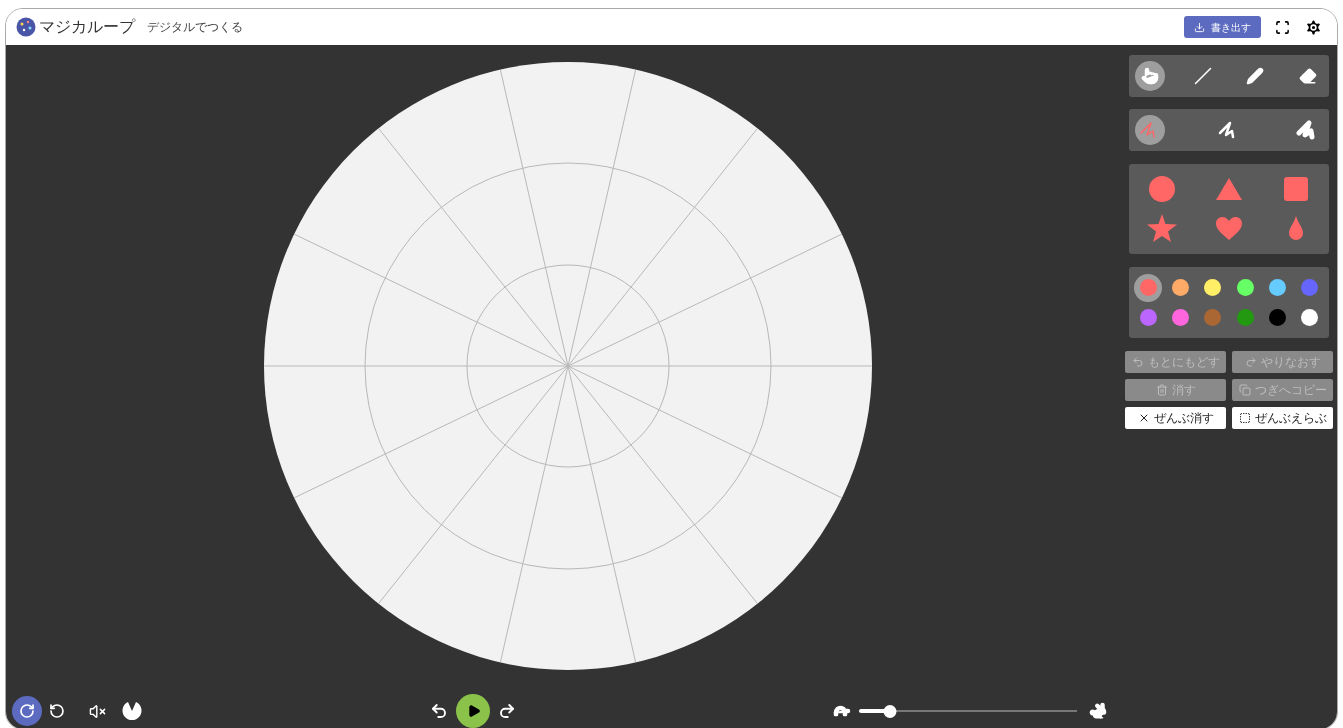 Image resolution: width=1343 pixels, height=728 pixels. What do you see at coordinates (1175, 418) in the screenshot?
I see `action-button: ぜんぶ消す` at bounding box center [1175, 418].